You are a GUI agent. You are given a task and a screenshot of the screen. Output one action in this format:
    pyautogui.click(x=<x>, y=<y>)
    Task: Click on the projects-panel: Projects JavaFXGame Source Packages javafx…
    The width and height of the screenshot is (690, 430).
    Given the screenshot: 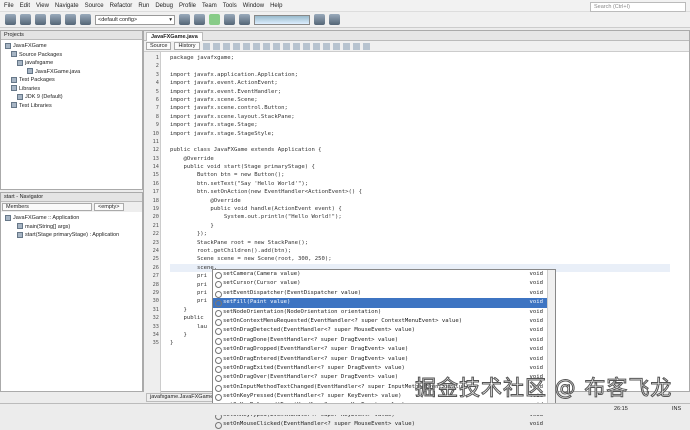 What is the action you would take?
    pyautogui.click(x=71, y=110)
    